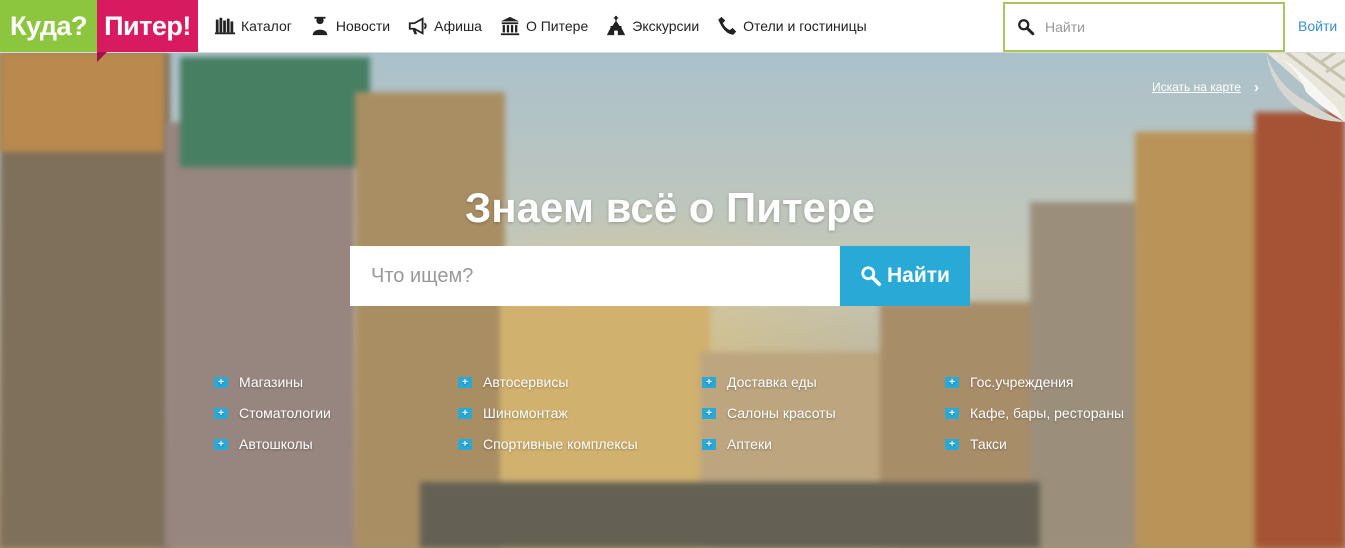  Describe the element at coordinates (1022, 382) in the screenshot. I see `category-label: Гос.учреждения` at that location.